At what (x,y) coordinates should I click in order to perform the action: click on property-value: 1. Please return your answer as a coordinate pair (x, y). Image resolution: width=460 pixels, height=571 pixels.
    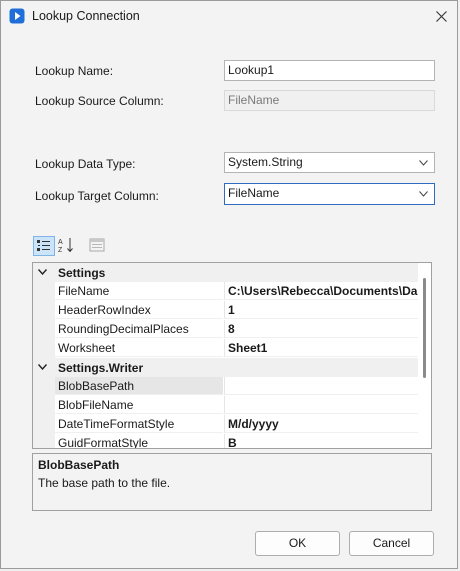
    Looking at the image, I should click on (321, 310).